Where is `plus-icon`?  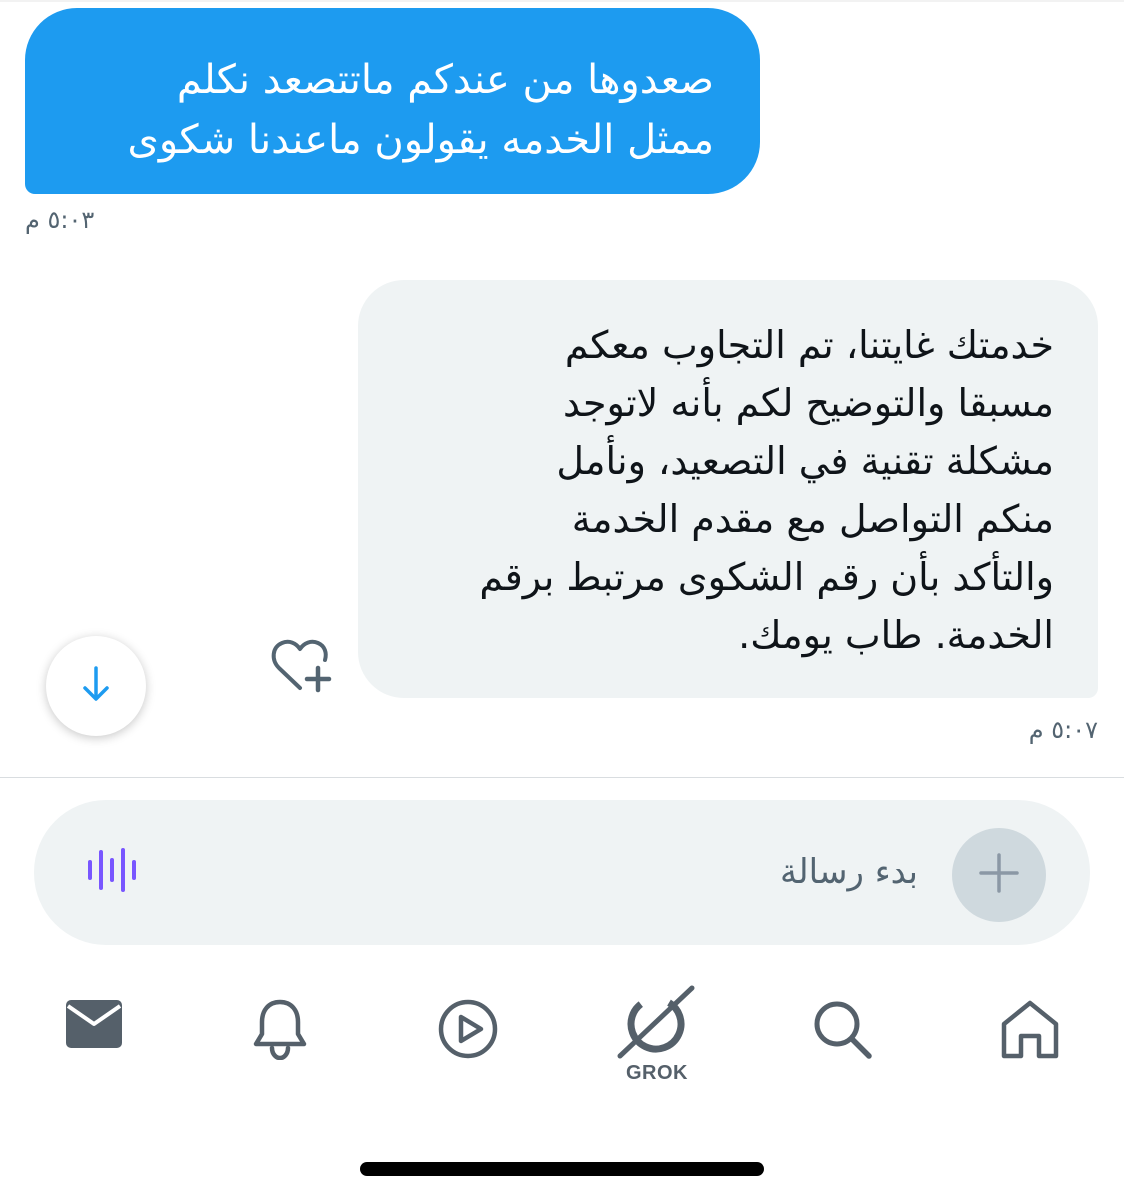 plus-icon is located at coordinates (999, 875).